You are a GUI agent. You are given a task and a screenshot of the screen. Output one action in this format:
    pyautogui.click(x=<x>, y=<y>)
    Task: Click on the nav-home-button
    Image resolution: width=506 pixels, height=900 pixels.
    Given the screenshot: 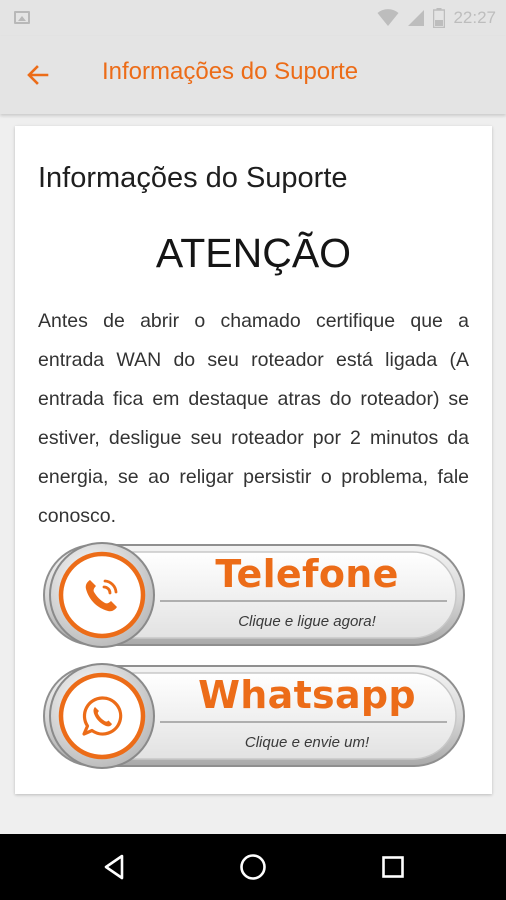 What is the action you would take?
    pyautogui.click(x=253, y=867)
    